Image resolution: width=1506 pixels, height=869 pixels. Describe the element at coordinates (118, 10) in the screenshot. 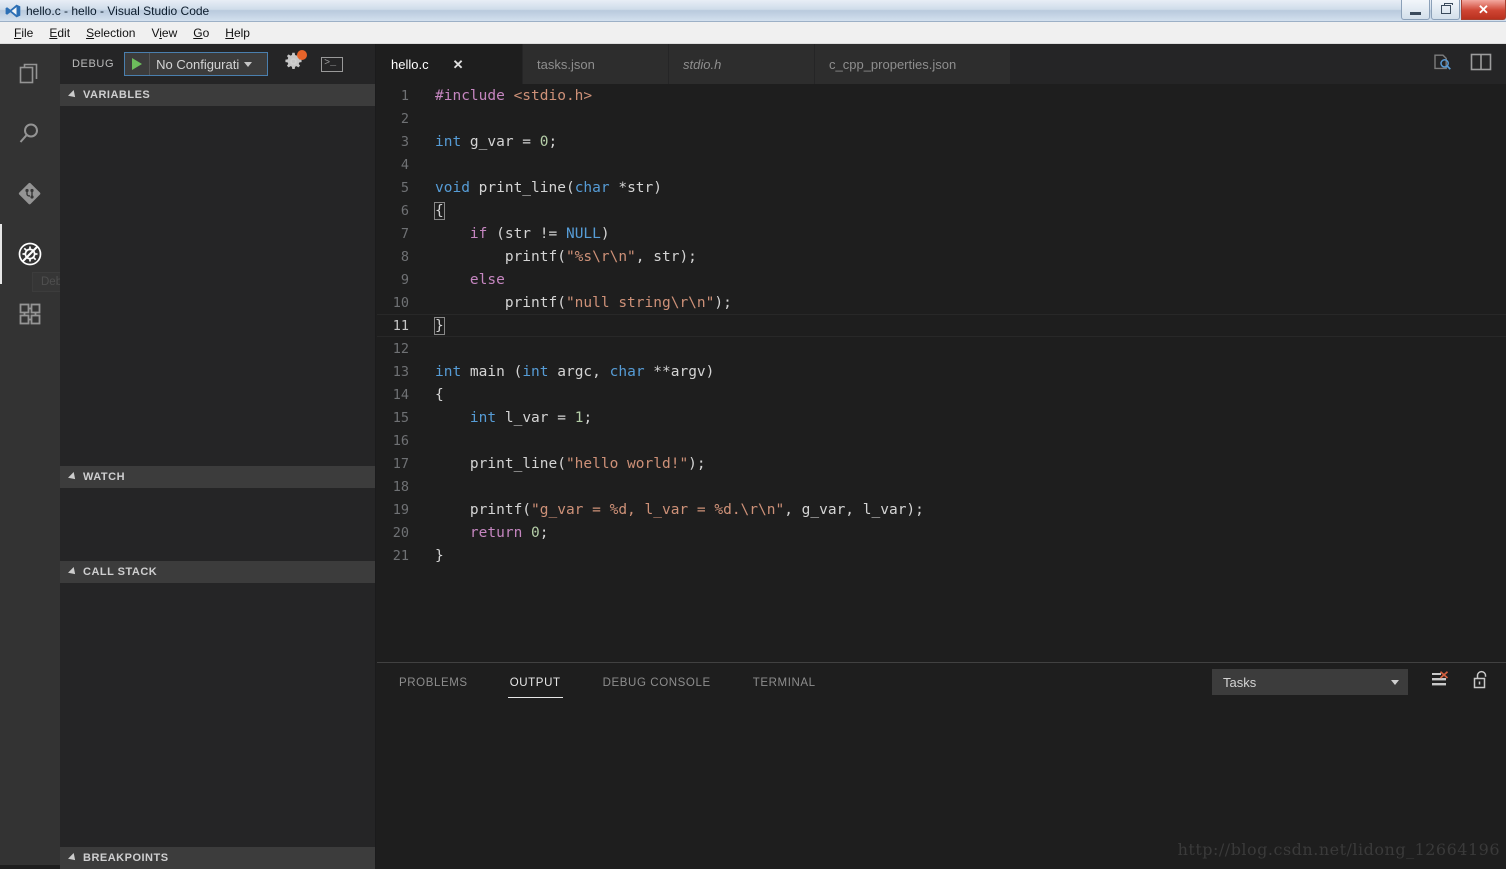

I see `window-title: hello.c - hello - Visual Studio Code` at that location.